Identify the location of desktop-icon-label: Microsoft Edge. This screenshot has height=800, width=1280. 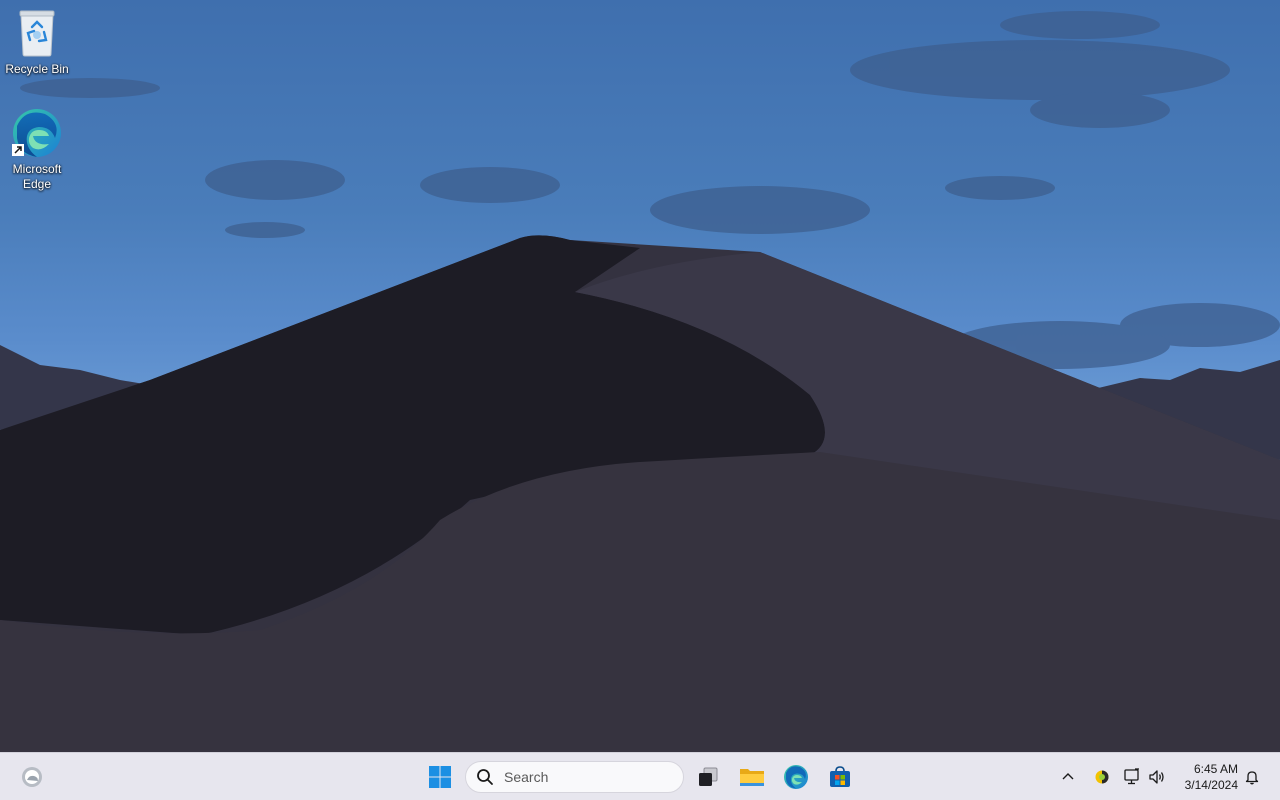
(37, 176).